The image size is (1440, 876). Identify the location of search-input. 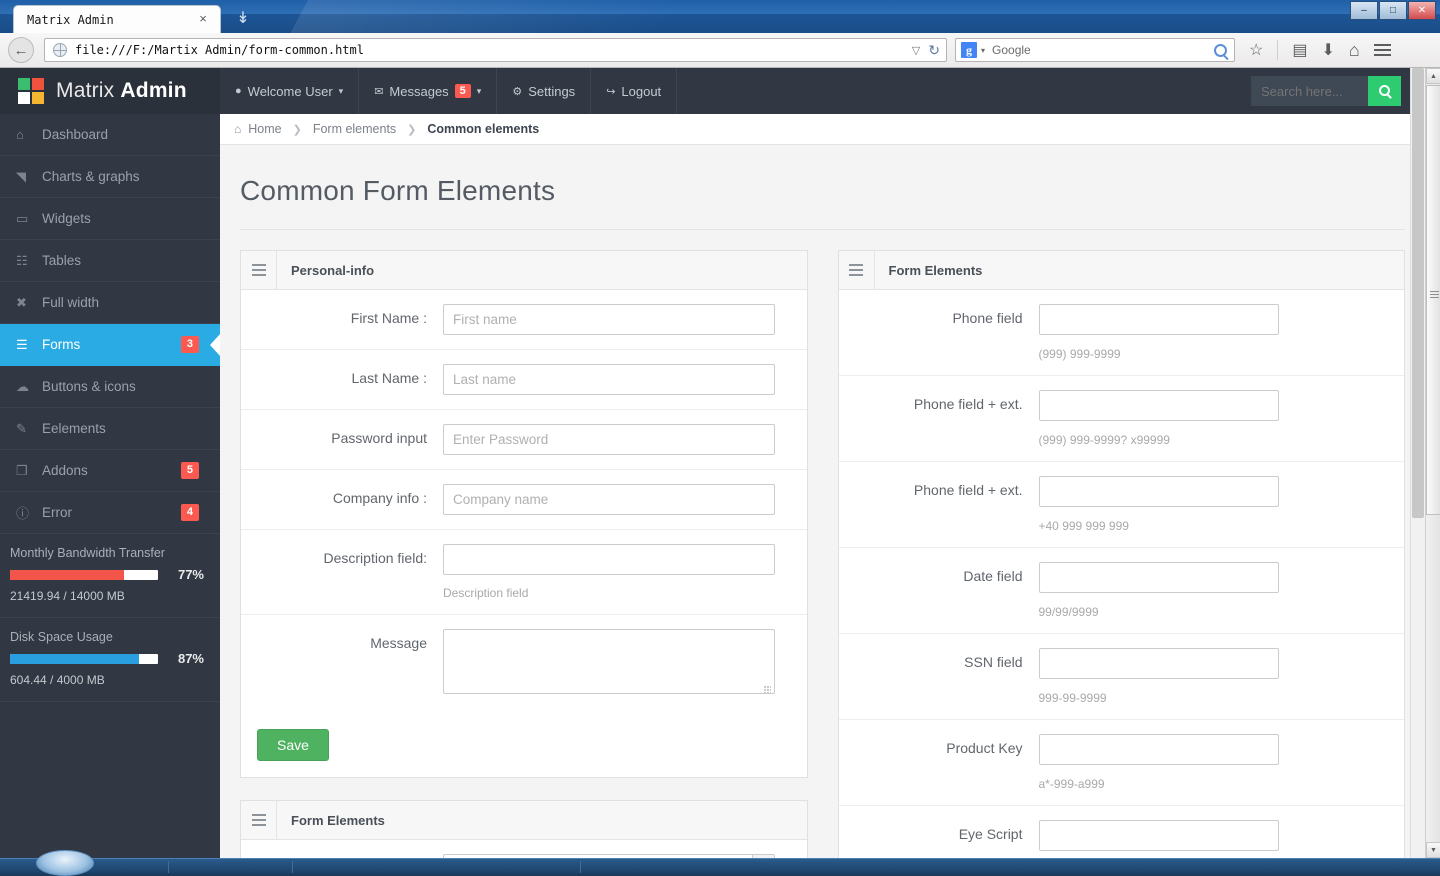
(1309, 91).